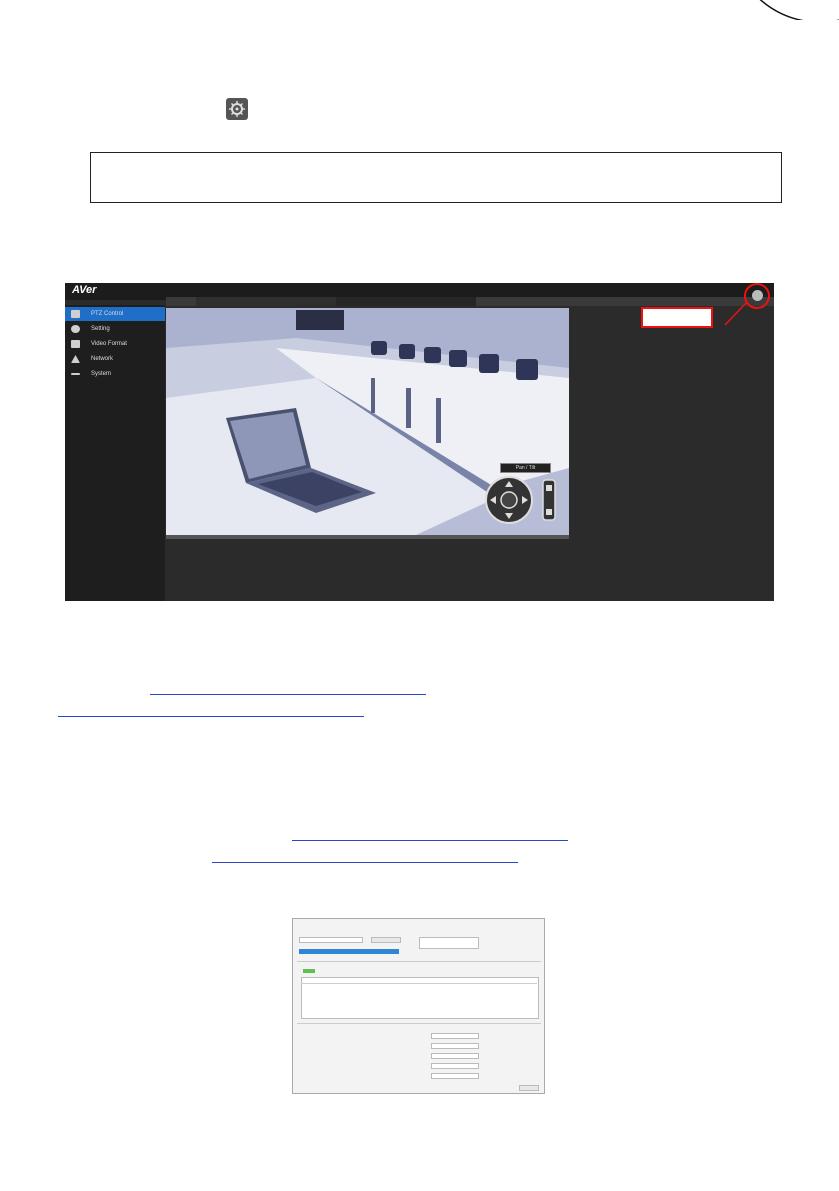 The image size is (839, 1191). I want to click on info-field, so click(449, 943).